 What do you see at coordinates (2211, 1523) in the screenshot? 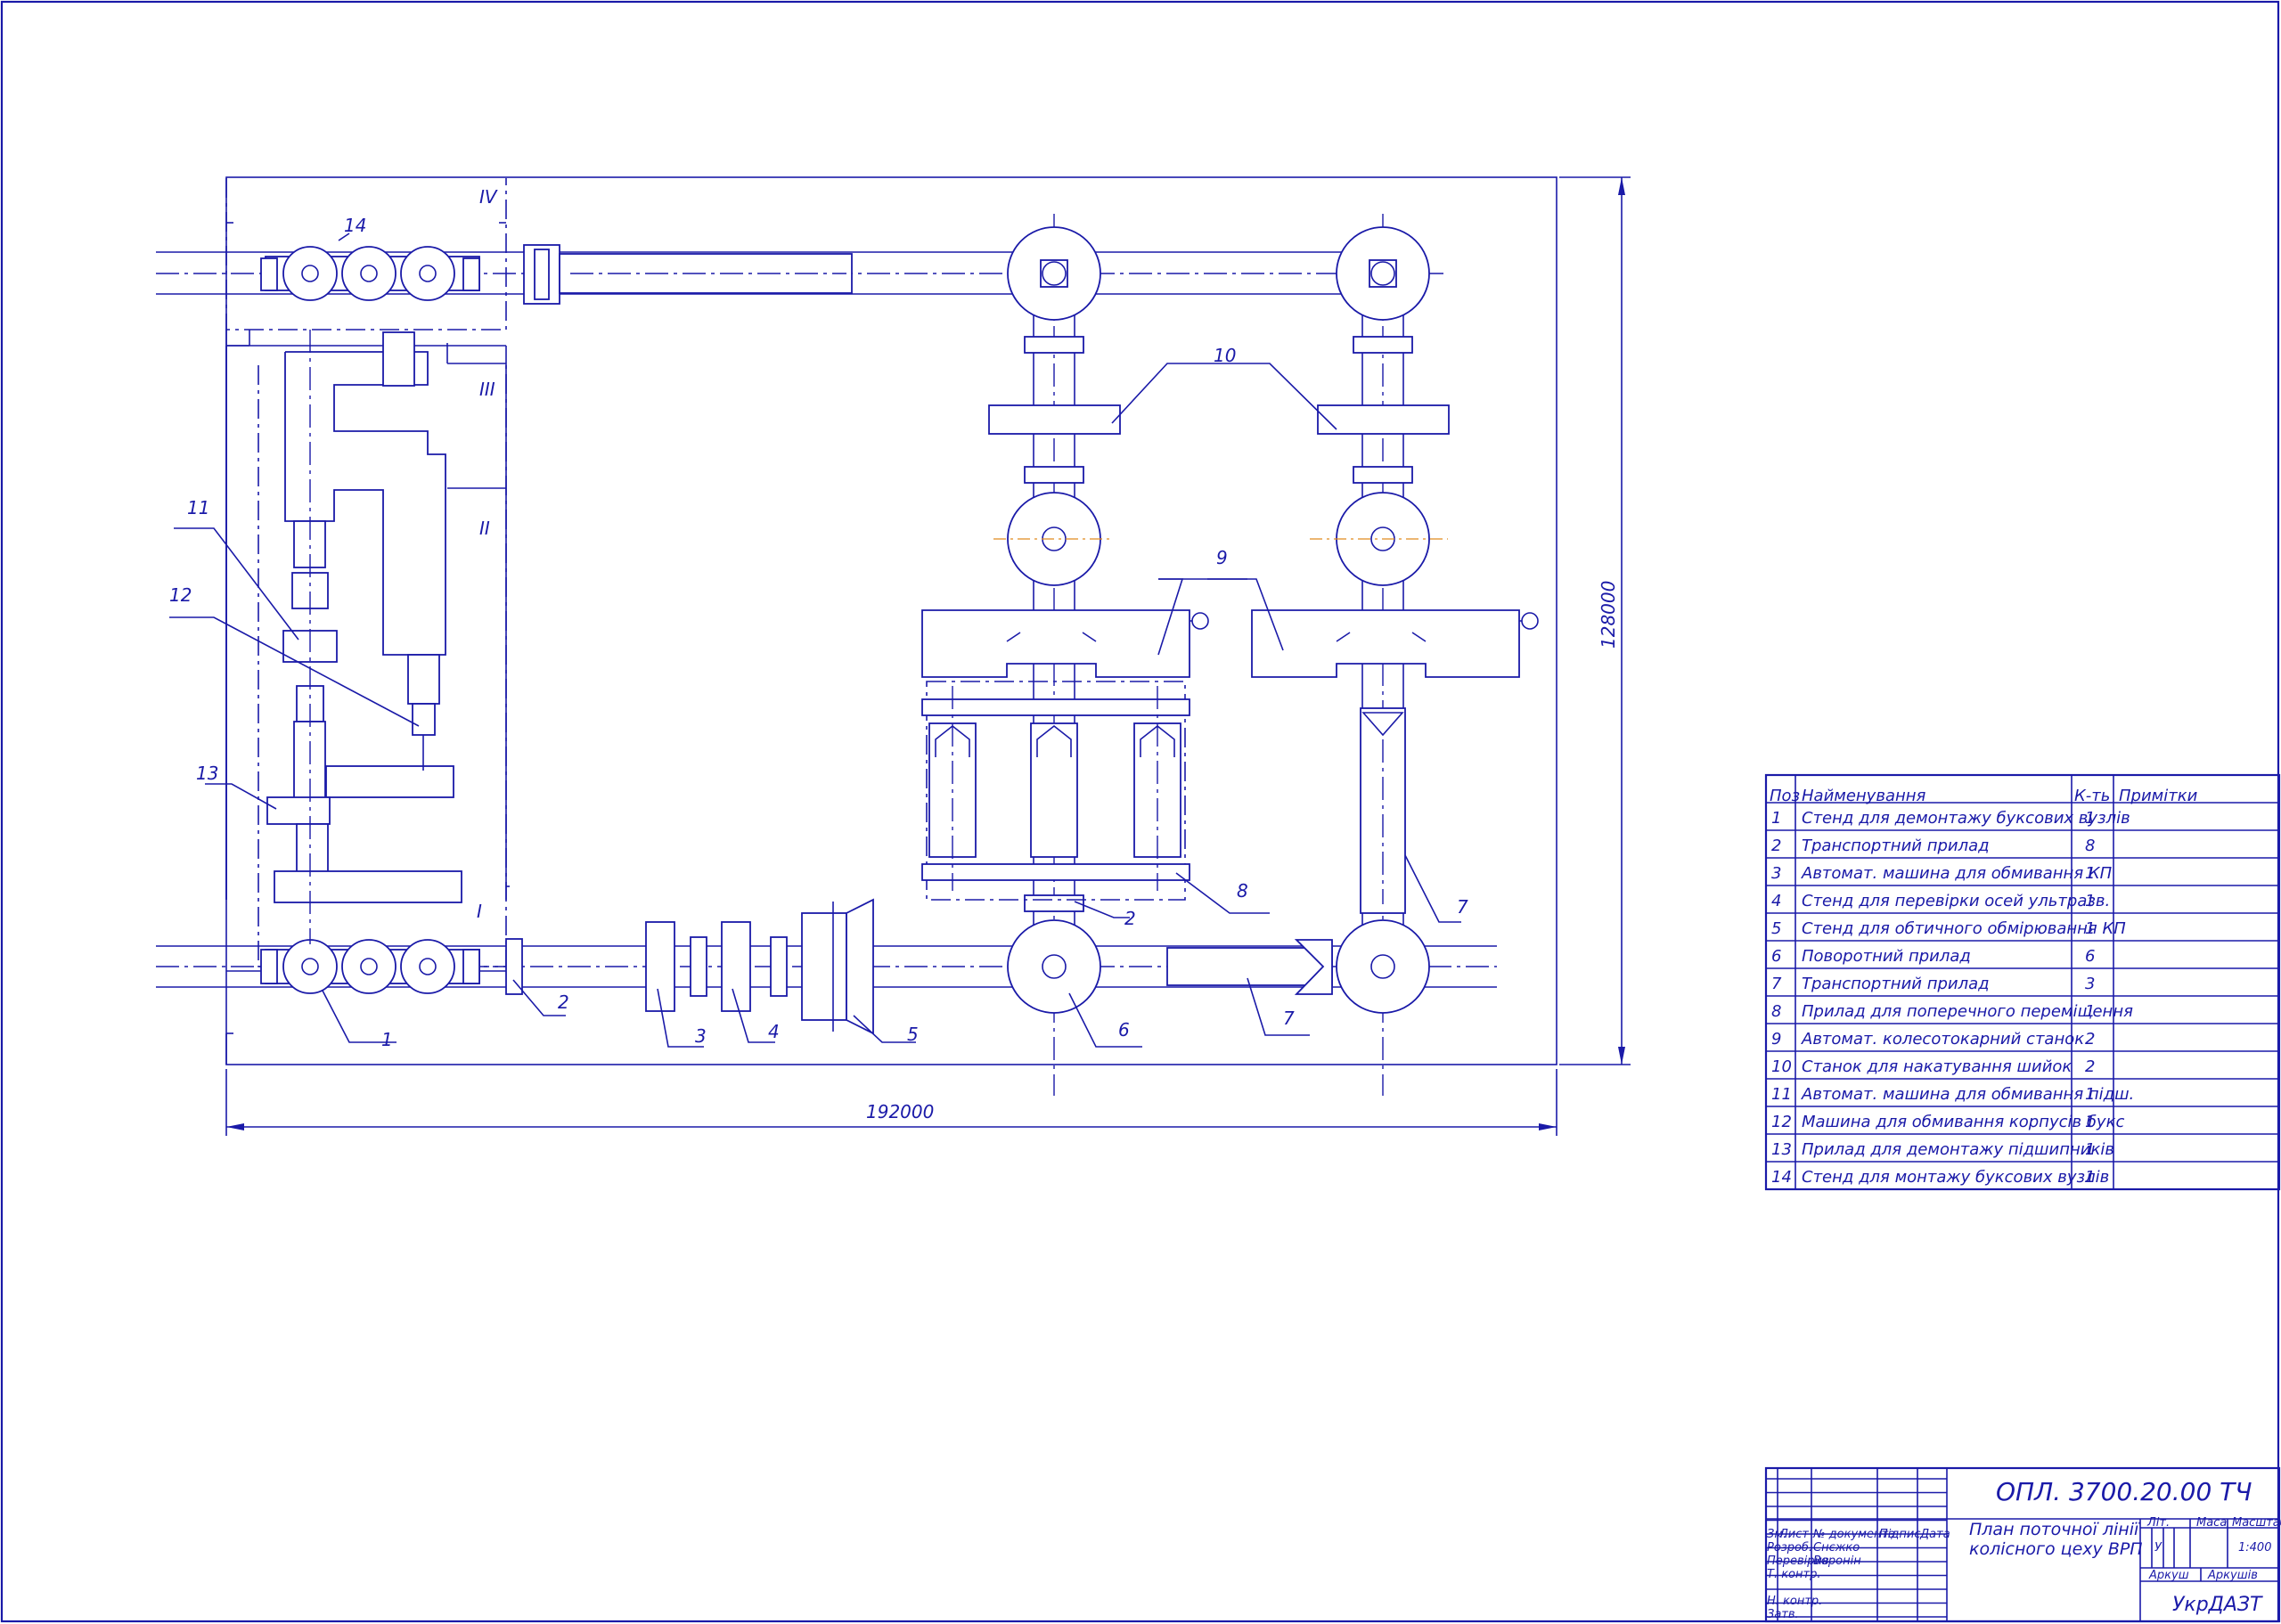
I see `tb-masa: Маса` at bounding box center [2211, 1523].